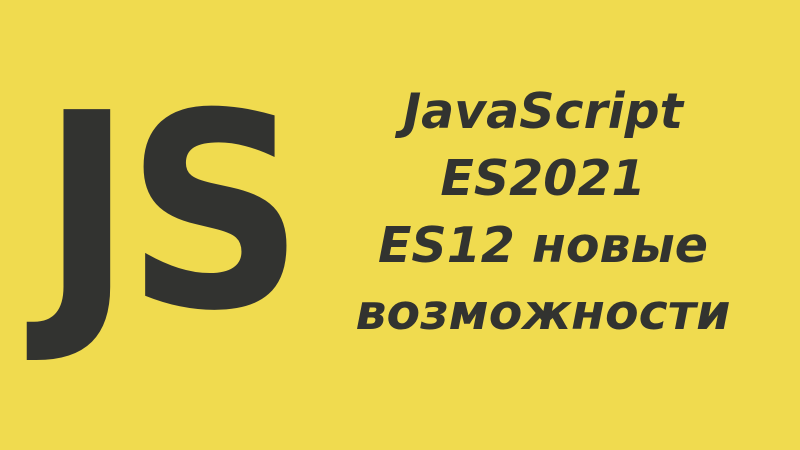 Image resolution: width=800 pixels, height=450 pixels. What do you see at coordinates (543, 245) in the screenshot?
I see `headline-line-3: ES12 новые` at bounding box center [543, 245].